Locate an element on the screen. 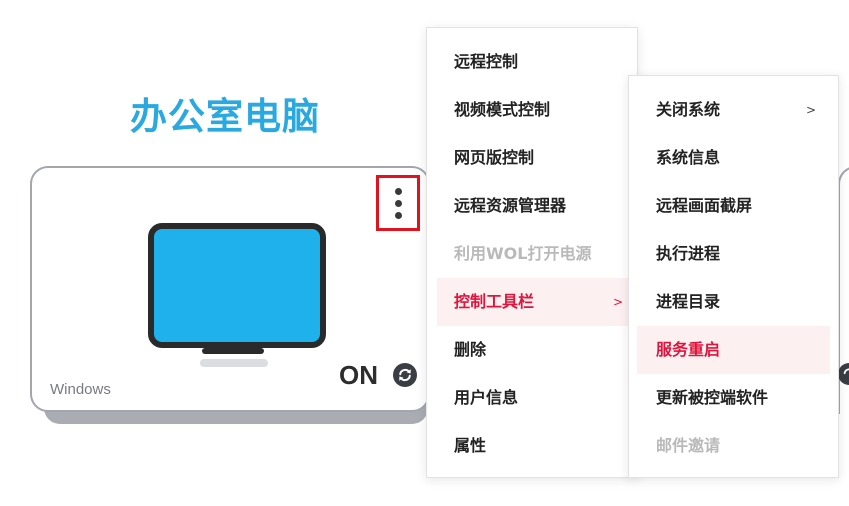 This screenshot has width=849, height=506. submenu-item-label: 更新被控端软件 is located at coordinates (712, 397).